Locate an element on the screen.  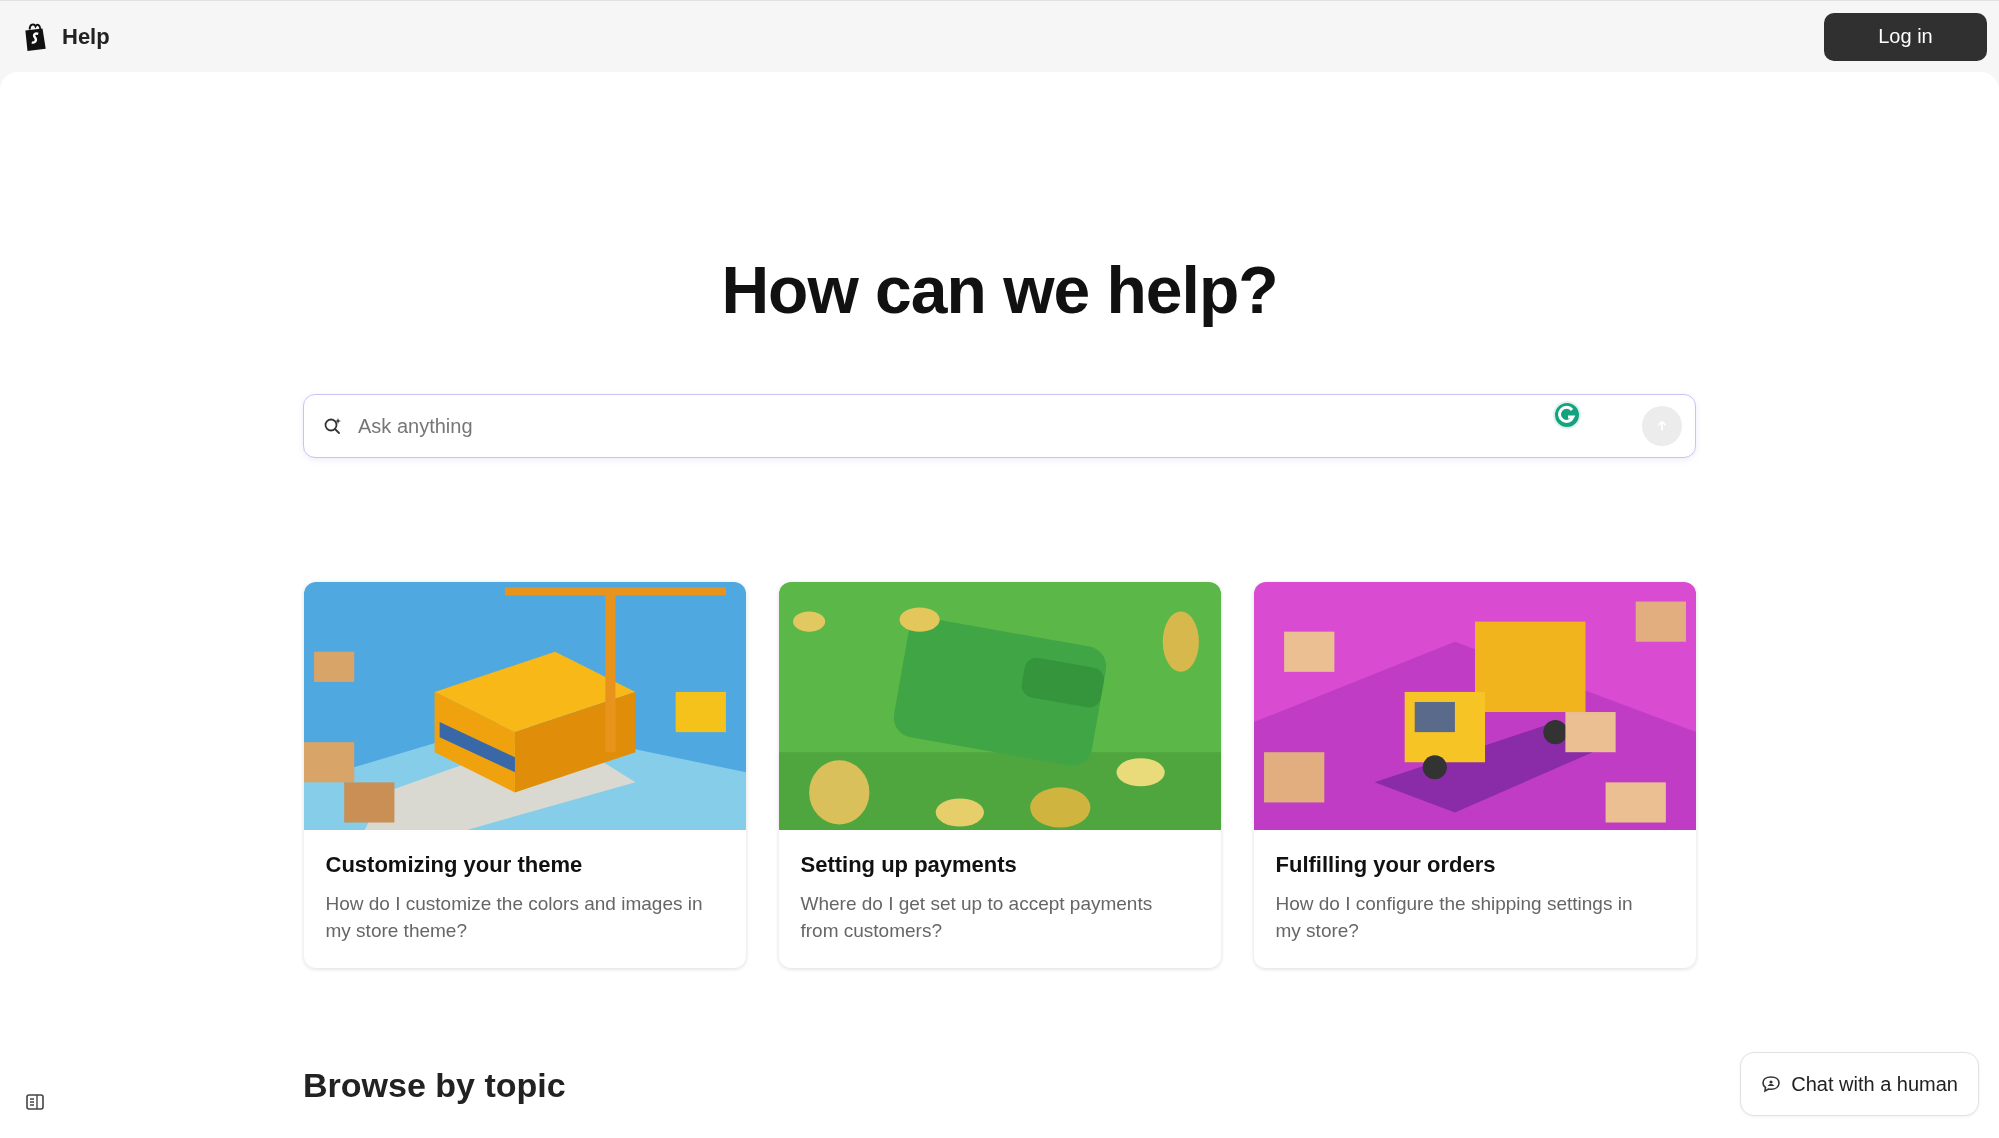
topic-card: Customizing your theme How do I customize the colors and images in my store theme? is located at coordinates (524, 775).